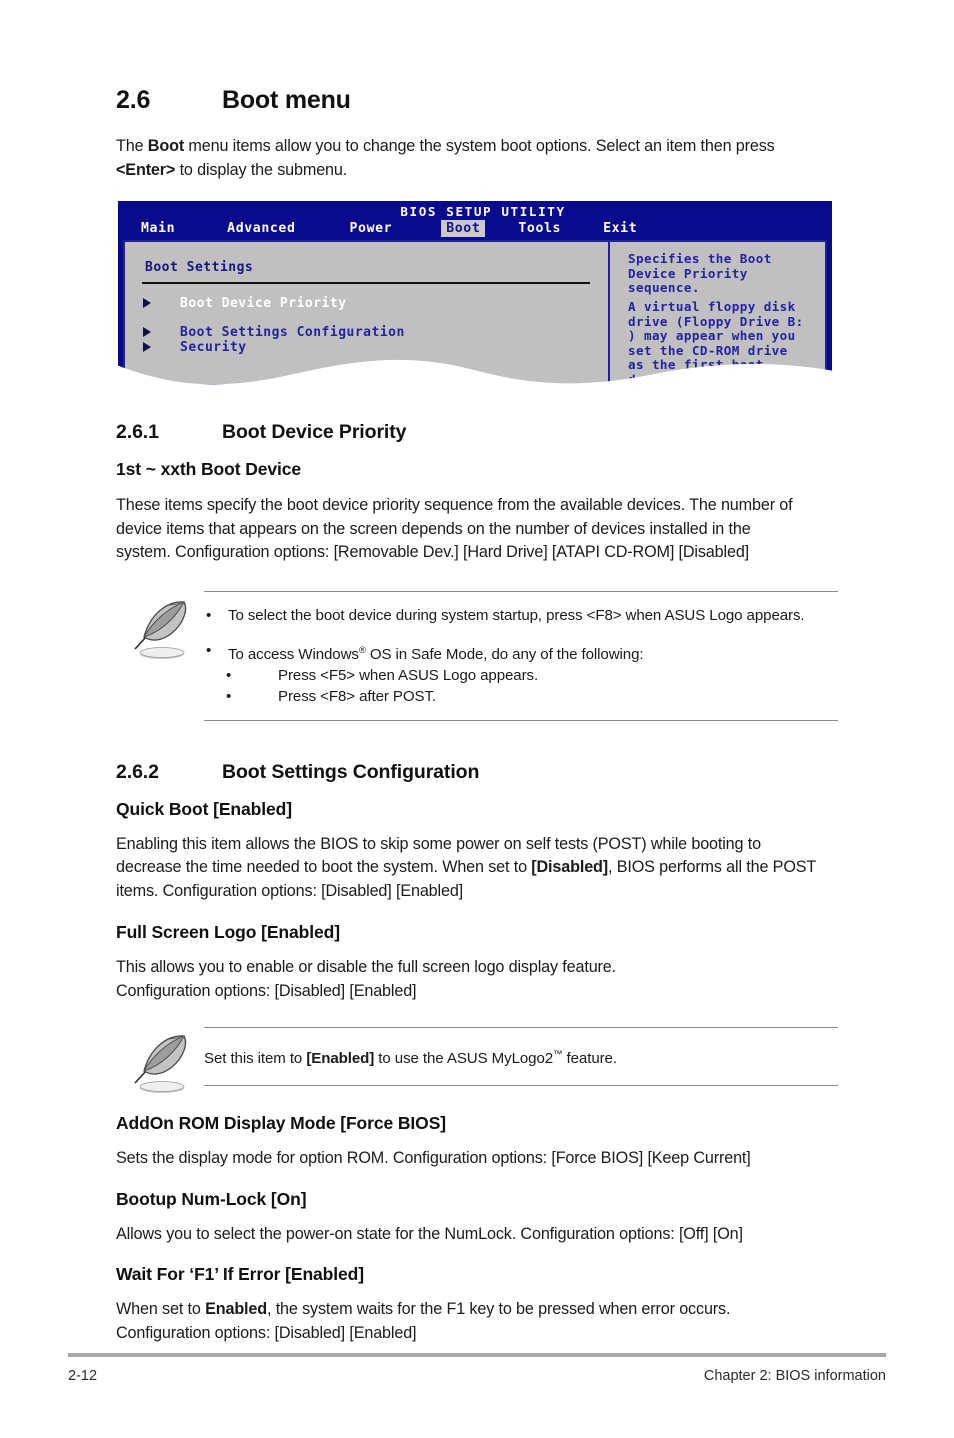  Describe the element at coordinates (132, 146) in the screenshot. I see `intro-part-1: The` at that location.